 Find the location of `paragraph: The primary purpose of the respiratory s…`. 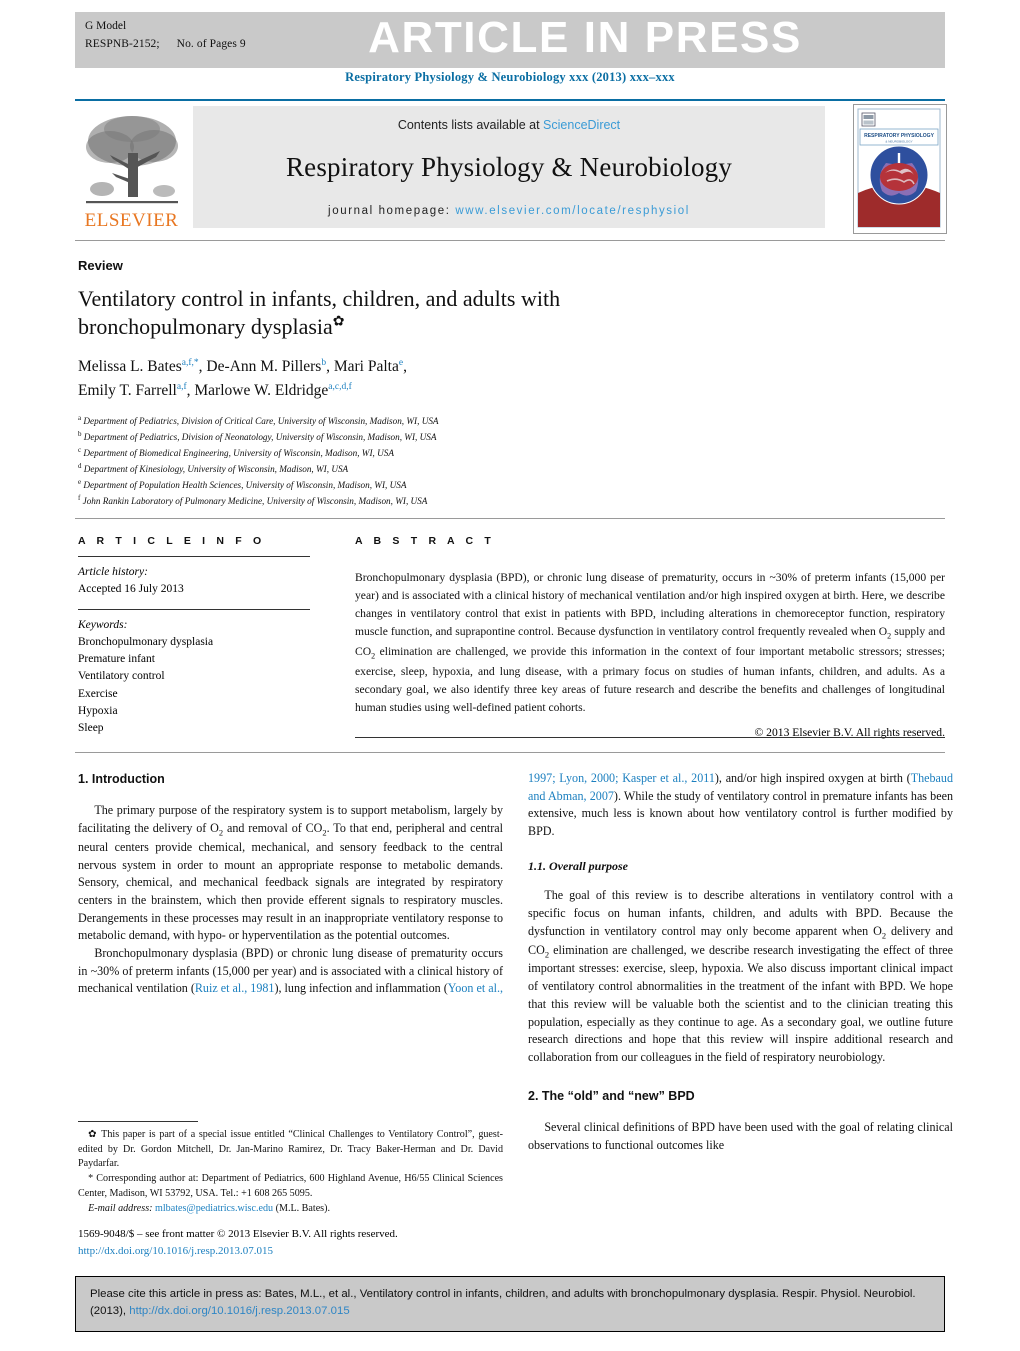

paragraph: The primary purpose of the respiratory s… is located at coordinates (290, 873).